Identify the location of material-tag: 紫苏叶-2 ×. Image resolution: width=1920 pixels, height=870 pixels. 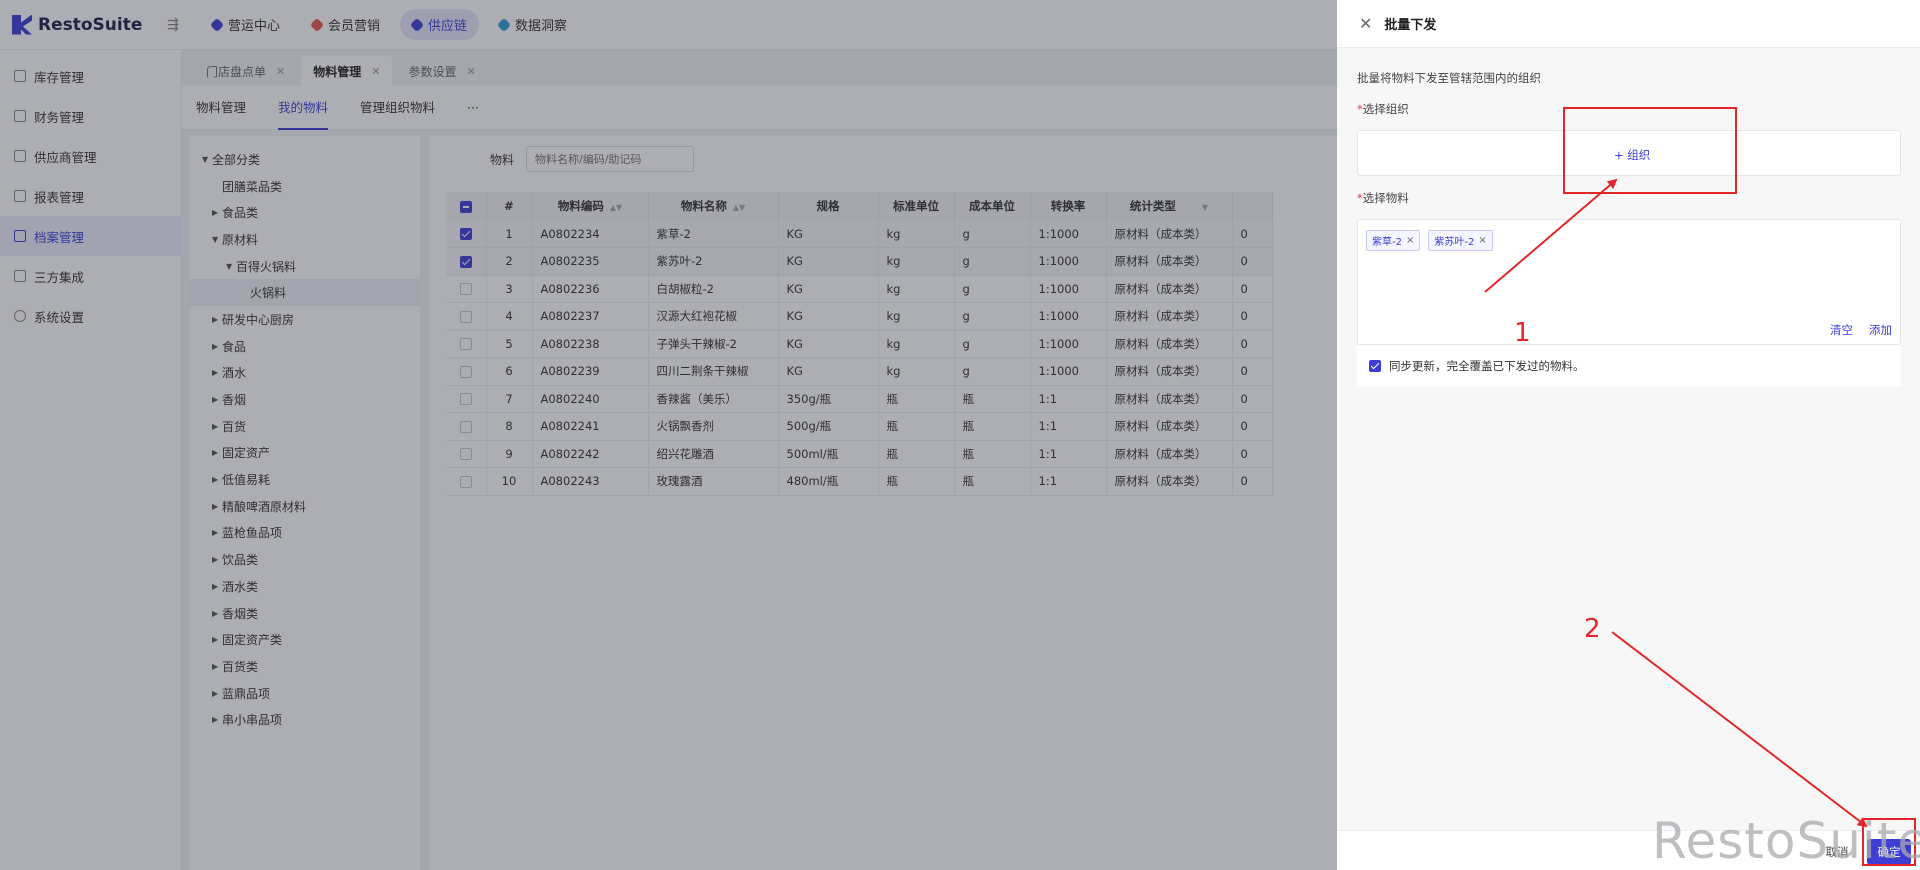
(1460, 240).